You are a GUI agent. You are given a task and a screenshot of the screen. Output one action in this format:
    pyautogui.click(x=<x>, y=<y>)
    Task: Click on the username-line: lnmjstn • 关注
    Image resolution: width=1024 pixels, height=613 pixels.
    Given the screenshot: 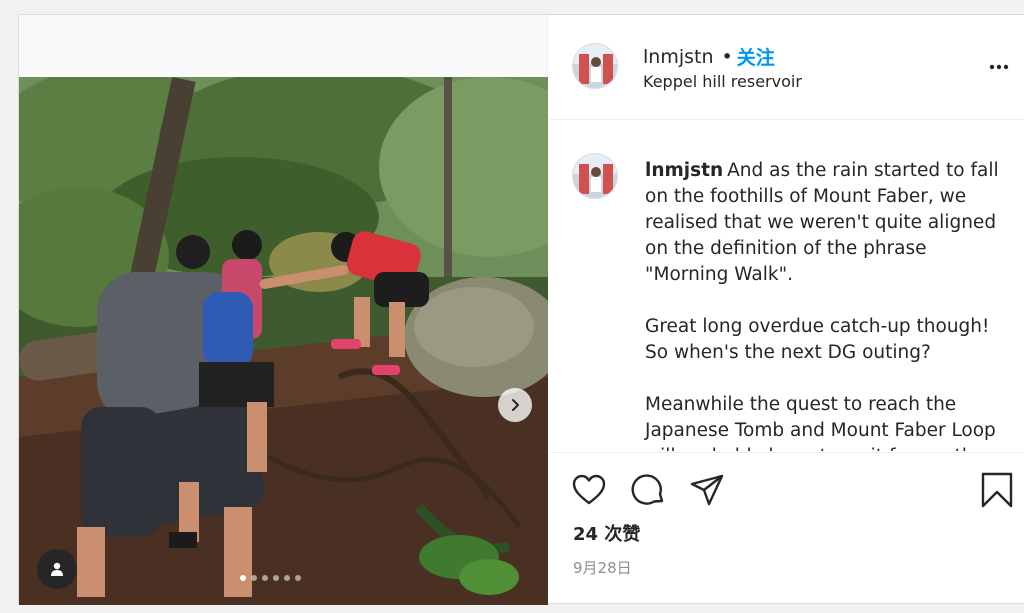 What is the action you would take?
    pyautogui.click(x=709, y=56)
    